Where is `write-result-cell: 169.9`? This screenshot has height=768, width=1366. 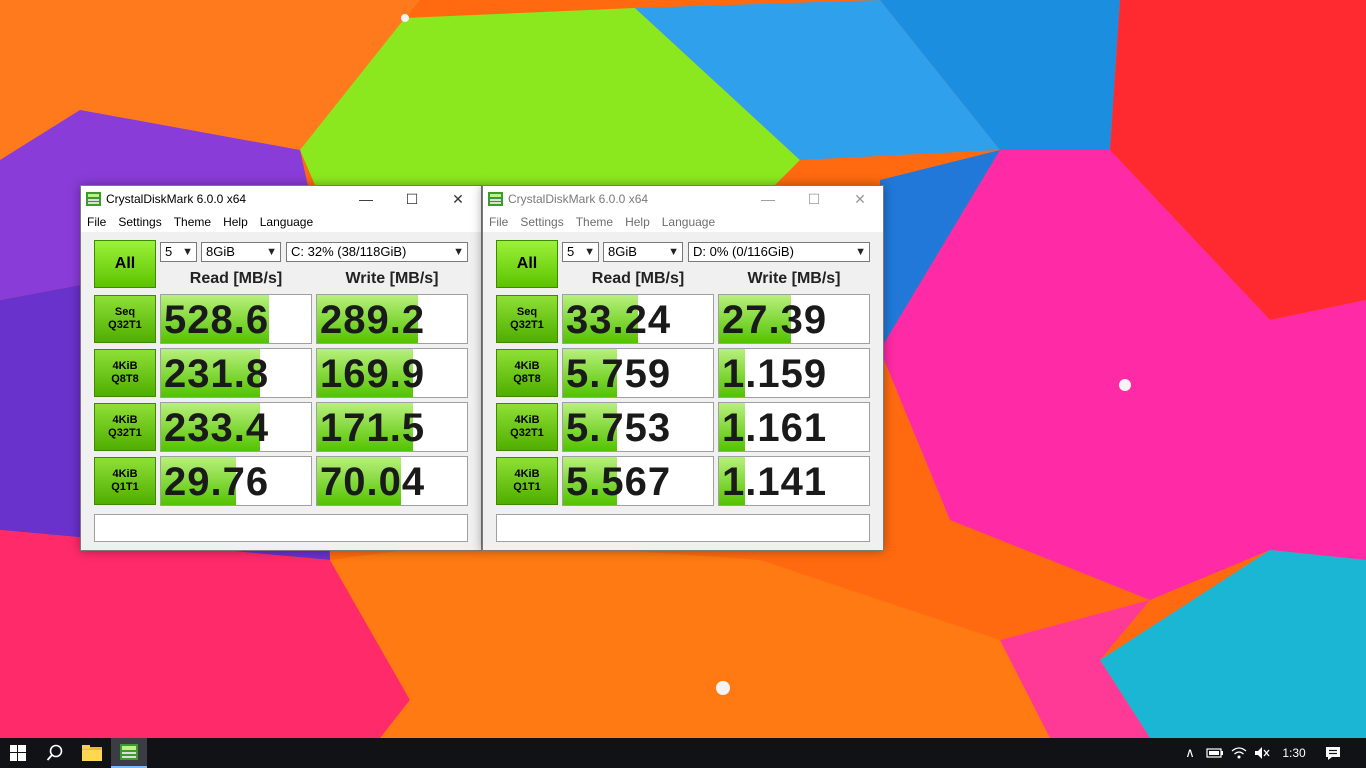 write-result-cell: 169.9 is located at coordinates (392, 373).